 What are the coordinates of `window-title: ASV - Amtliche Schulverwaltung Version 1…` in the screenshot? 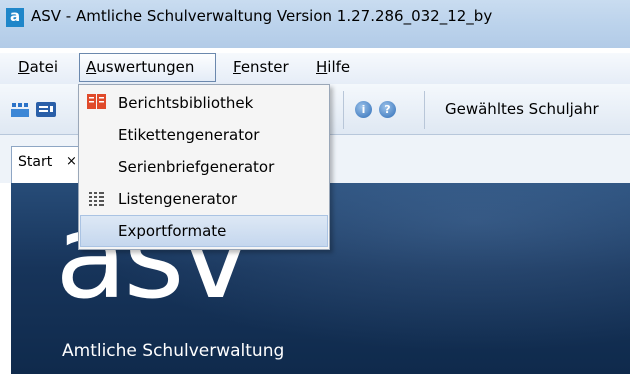 It's located at (262, 16).